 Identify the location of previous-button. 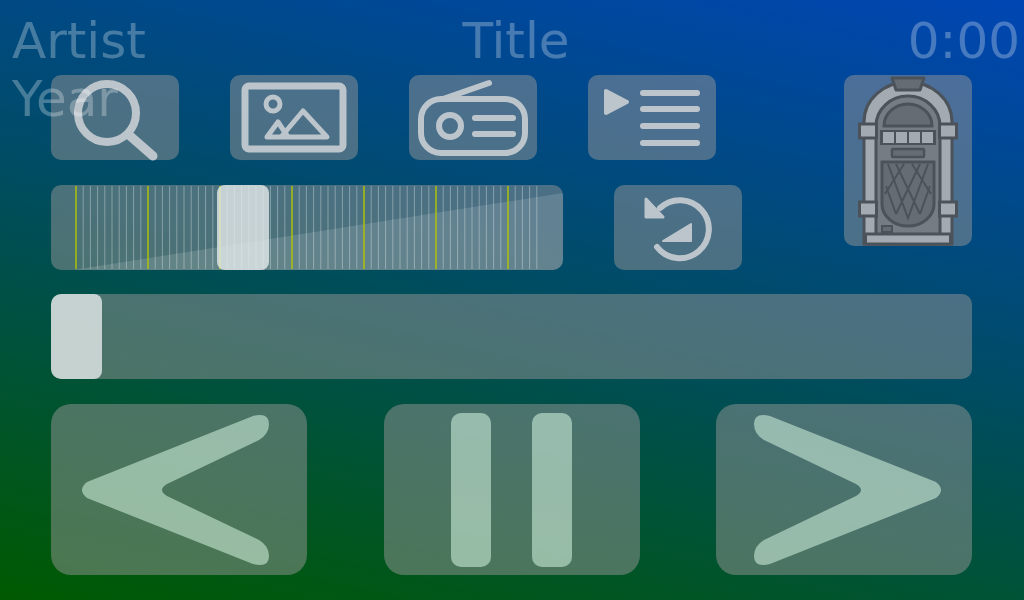
(179, 489).